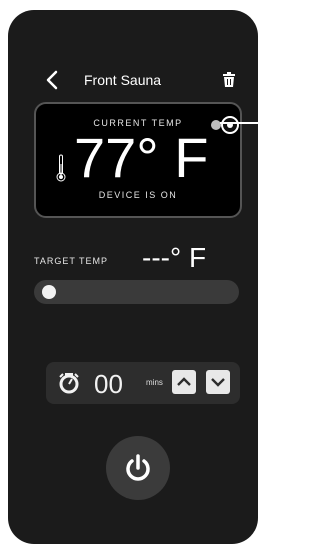 Image resolution: width=320 pixels, height=548 pixels. What do you see at coordinates (239, 123) in the screenshot?
I see `callout-line` at bounding box center [239, 123].